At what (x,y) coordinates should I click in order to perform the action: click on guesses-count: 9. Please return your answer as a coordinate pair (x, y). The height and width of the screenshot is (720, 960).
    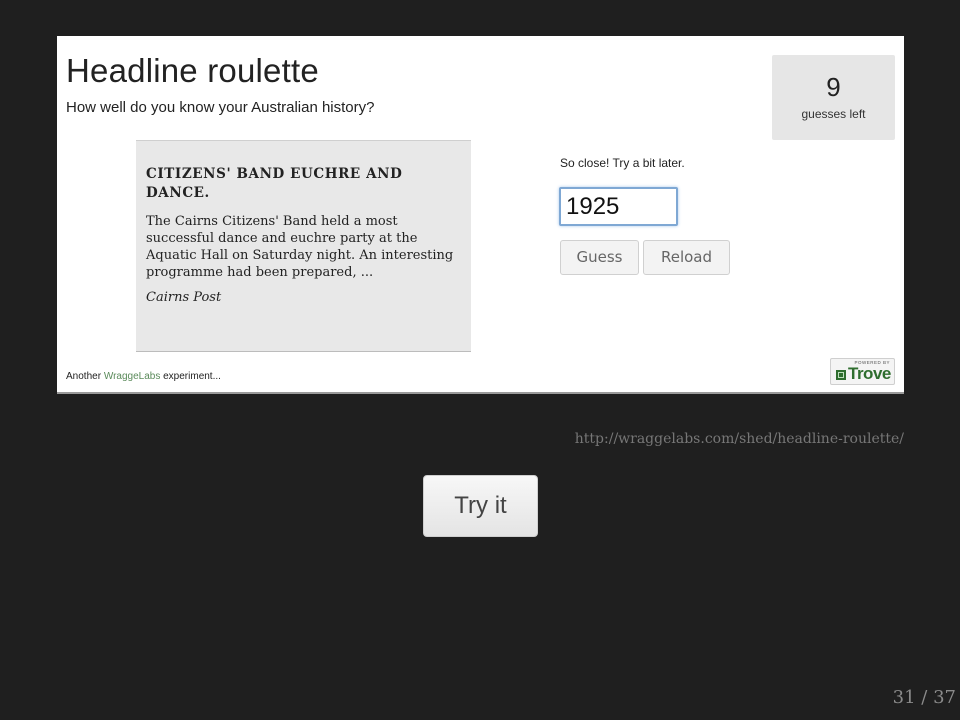
    Looking at the image, I should click on (833, 87).